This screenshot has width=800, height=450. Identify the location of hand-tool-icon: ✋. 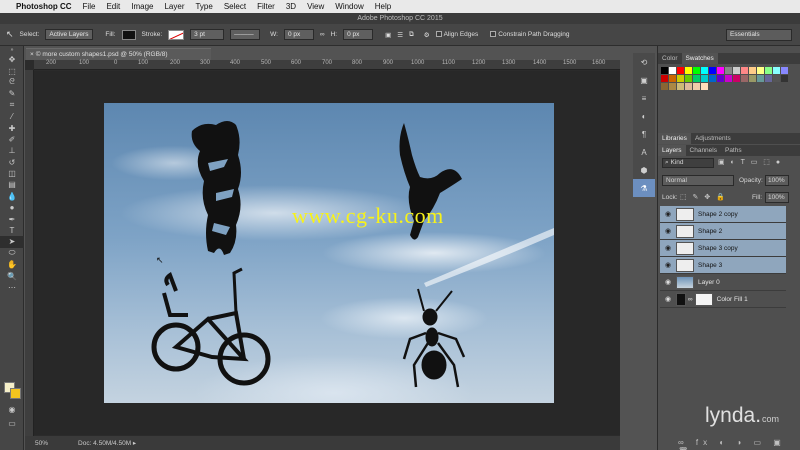
(12, 264).